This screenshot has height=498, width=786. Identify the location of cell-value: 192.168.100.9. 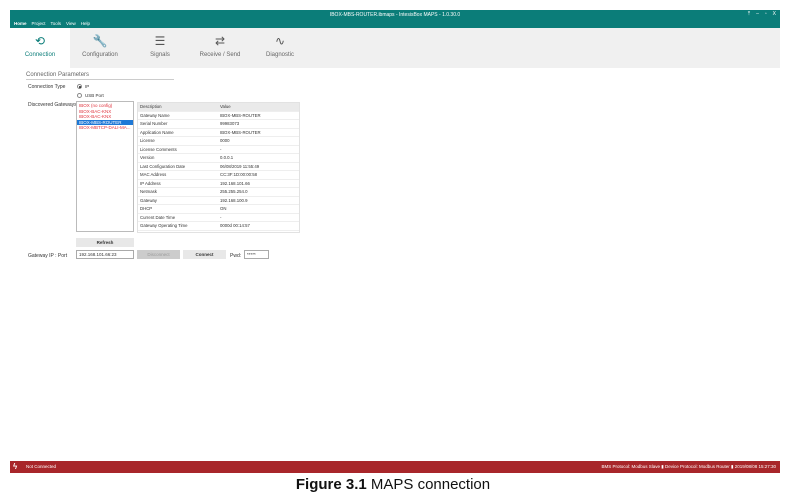
(234, 200).